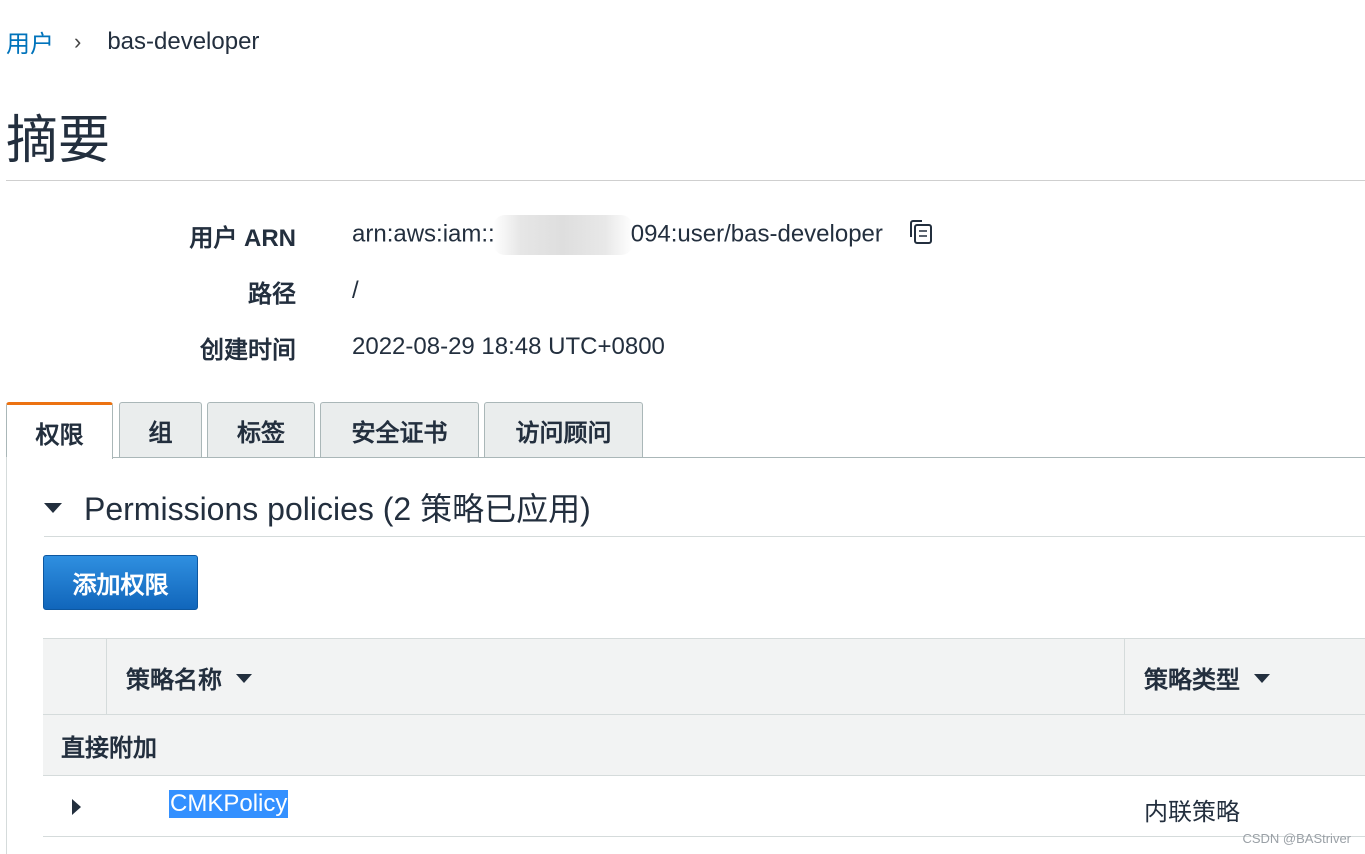 The width and height of the screenshot is (1365, 854). What do you see at coordinates (58, 141) in the screenshot?
I see `page-title: 摘要` at bounding box center [58, 141].